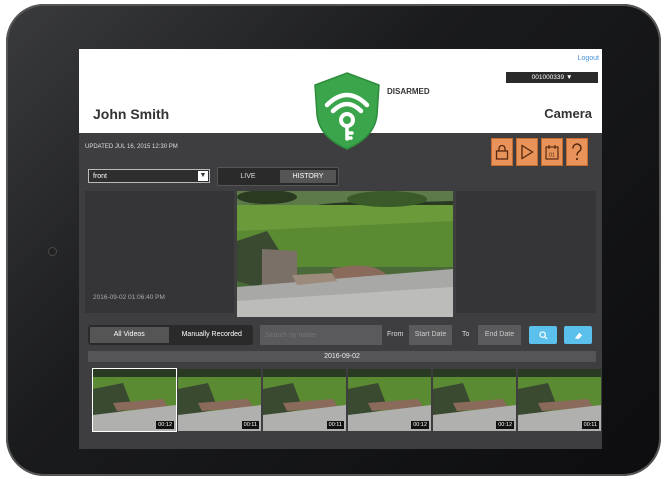 The width and height of the screenshot is (665, 479). Describe the element at coordinates (129, 297) in the screenshot. I see `video-timestamp: 2016-09-02 01:06:40 PM` at that location.